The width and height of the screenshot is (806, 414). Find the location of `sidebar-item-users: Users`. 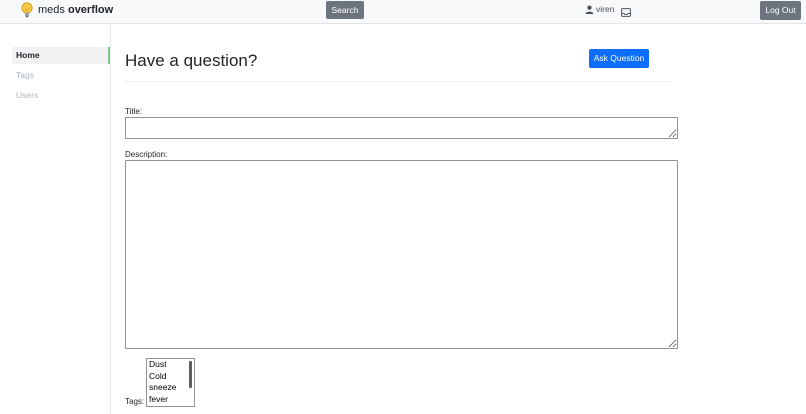

sidebar-item-users: Users is located at coordinates (61, 95).